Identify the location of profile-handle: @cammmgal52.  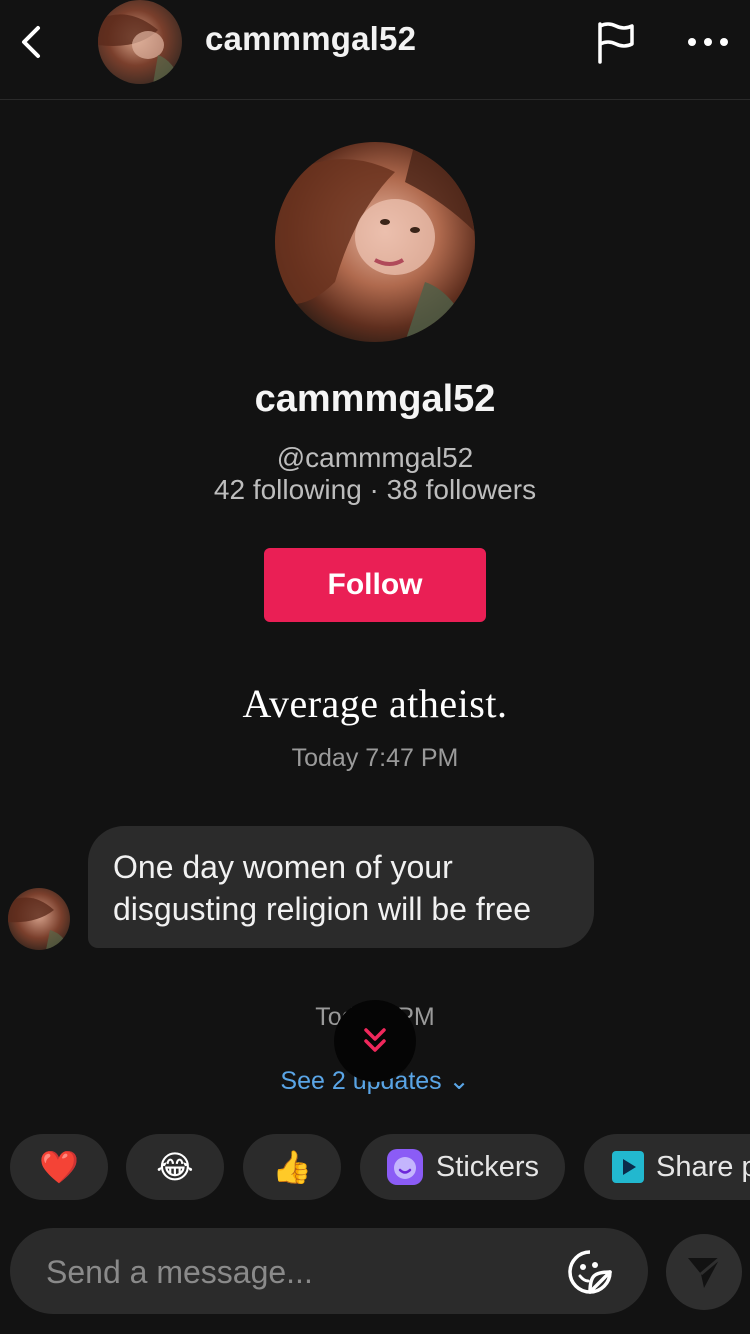
(375, 457).